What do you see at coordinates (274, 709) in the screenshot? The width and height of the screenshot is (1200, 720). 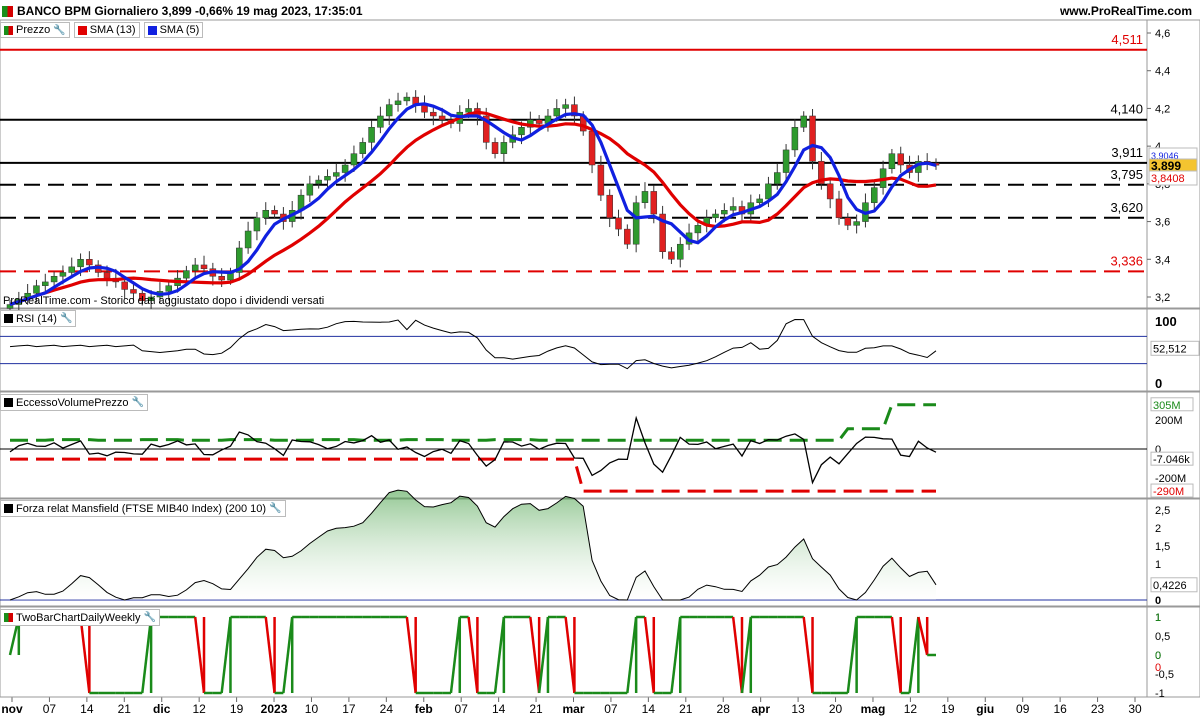 I see `x-tick-label: 2023` at bounding box center [274, 709].